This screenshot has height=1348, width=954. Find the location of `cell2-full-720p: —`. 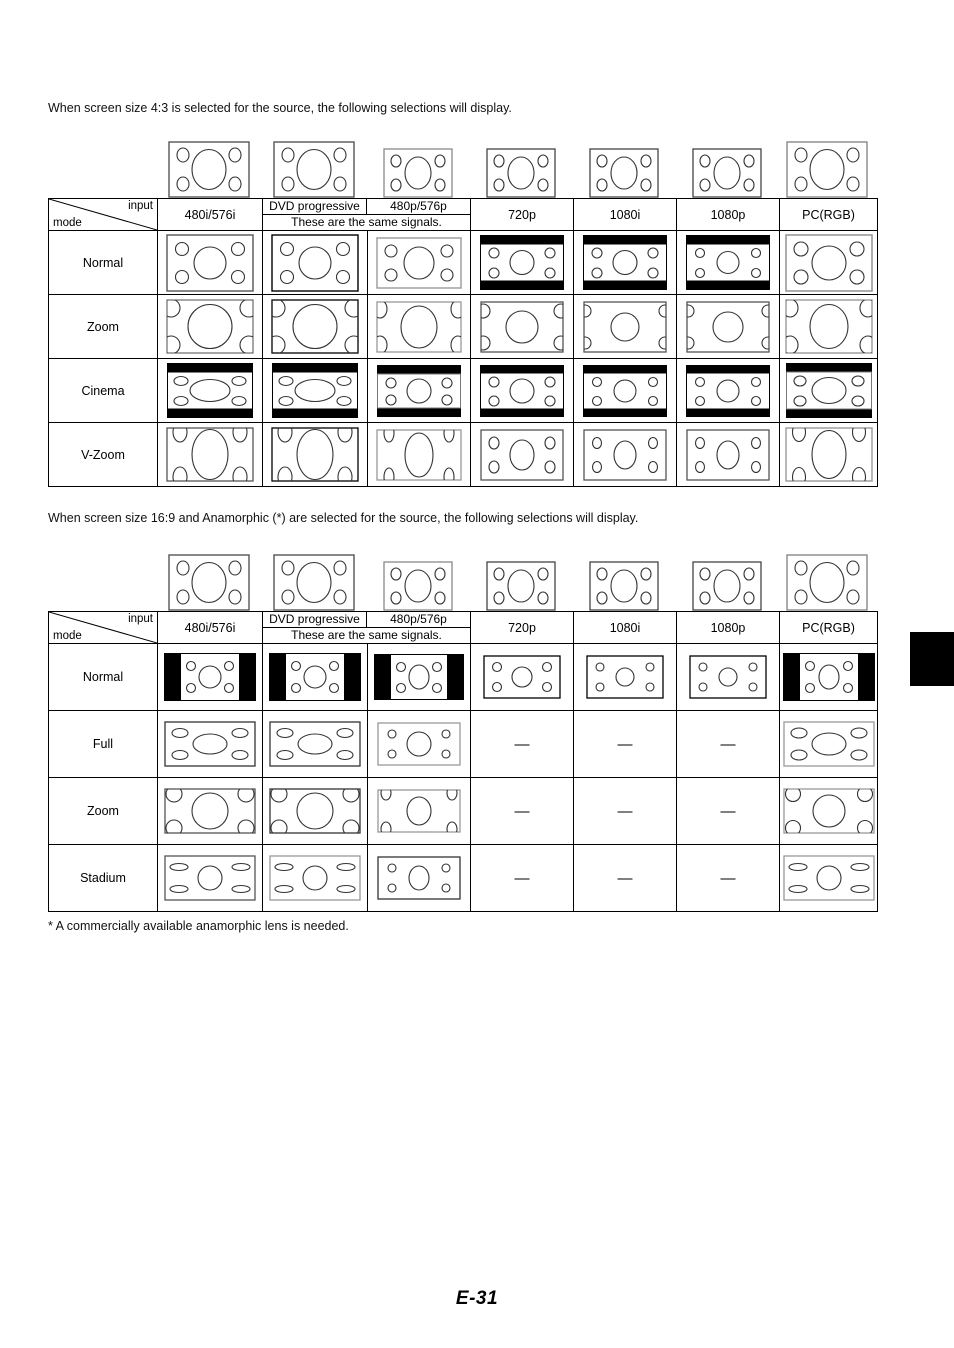

cell2-full-720p: — is located at coordinates (522, 744).